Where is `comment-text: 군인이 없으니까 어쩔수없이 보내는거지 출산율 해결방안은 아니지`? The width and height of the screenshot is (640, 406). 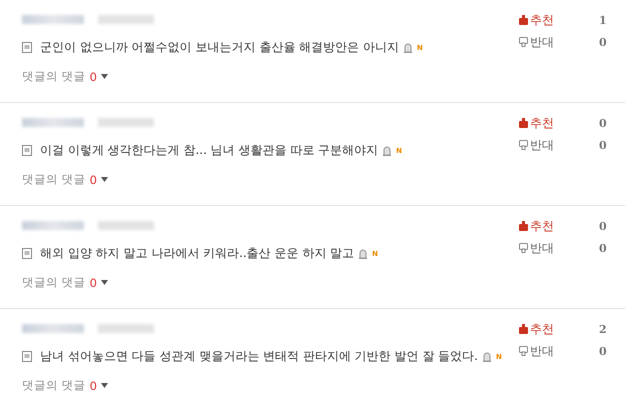
comment-text: 군인이 없으니까 어쩔수없이 보내는거지 출산율 해결방안은 아니지 is located at coordinates (219, 47).